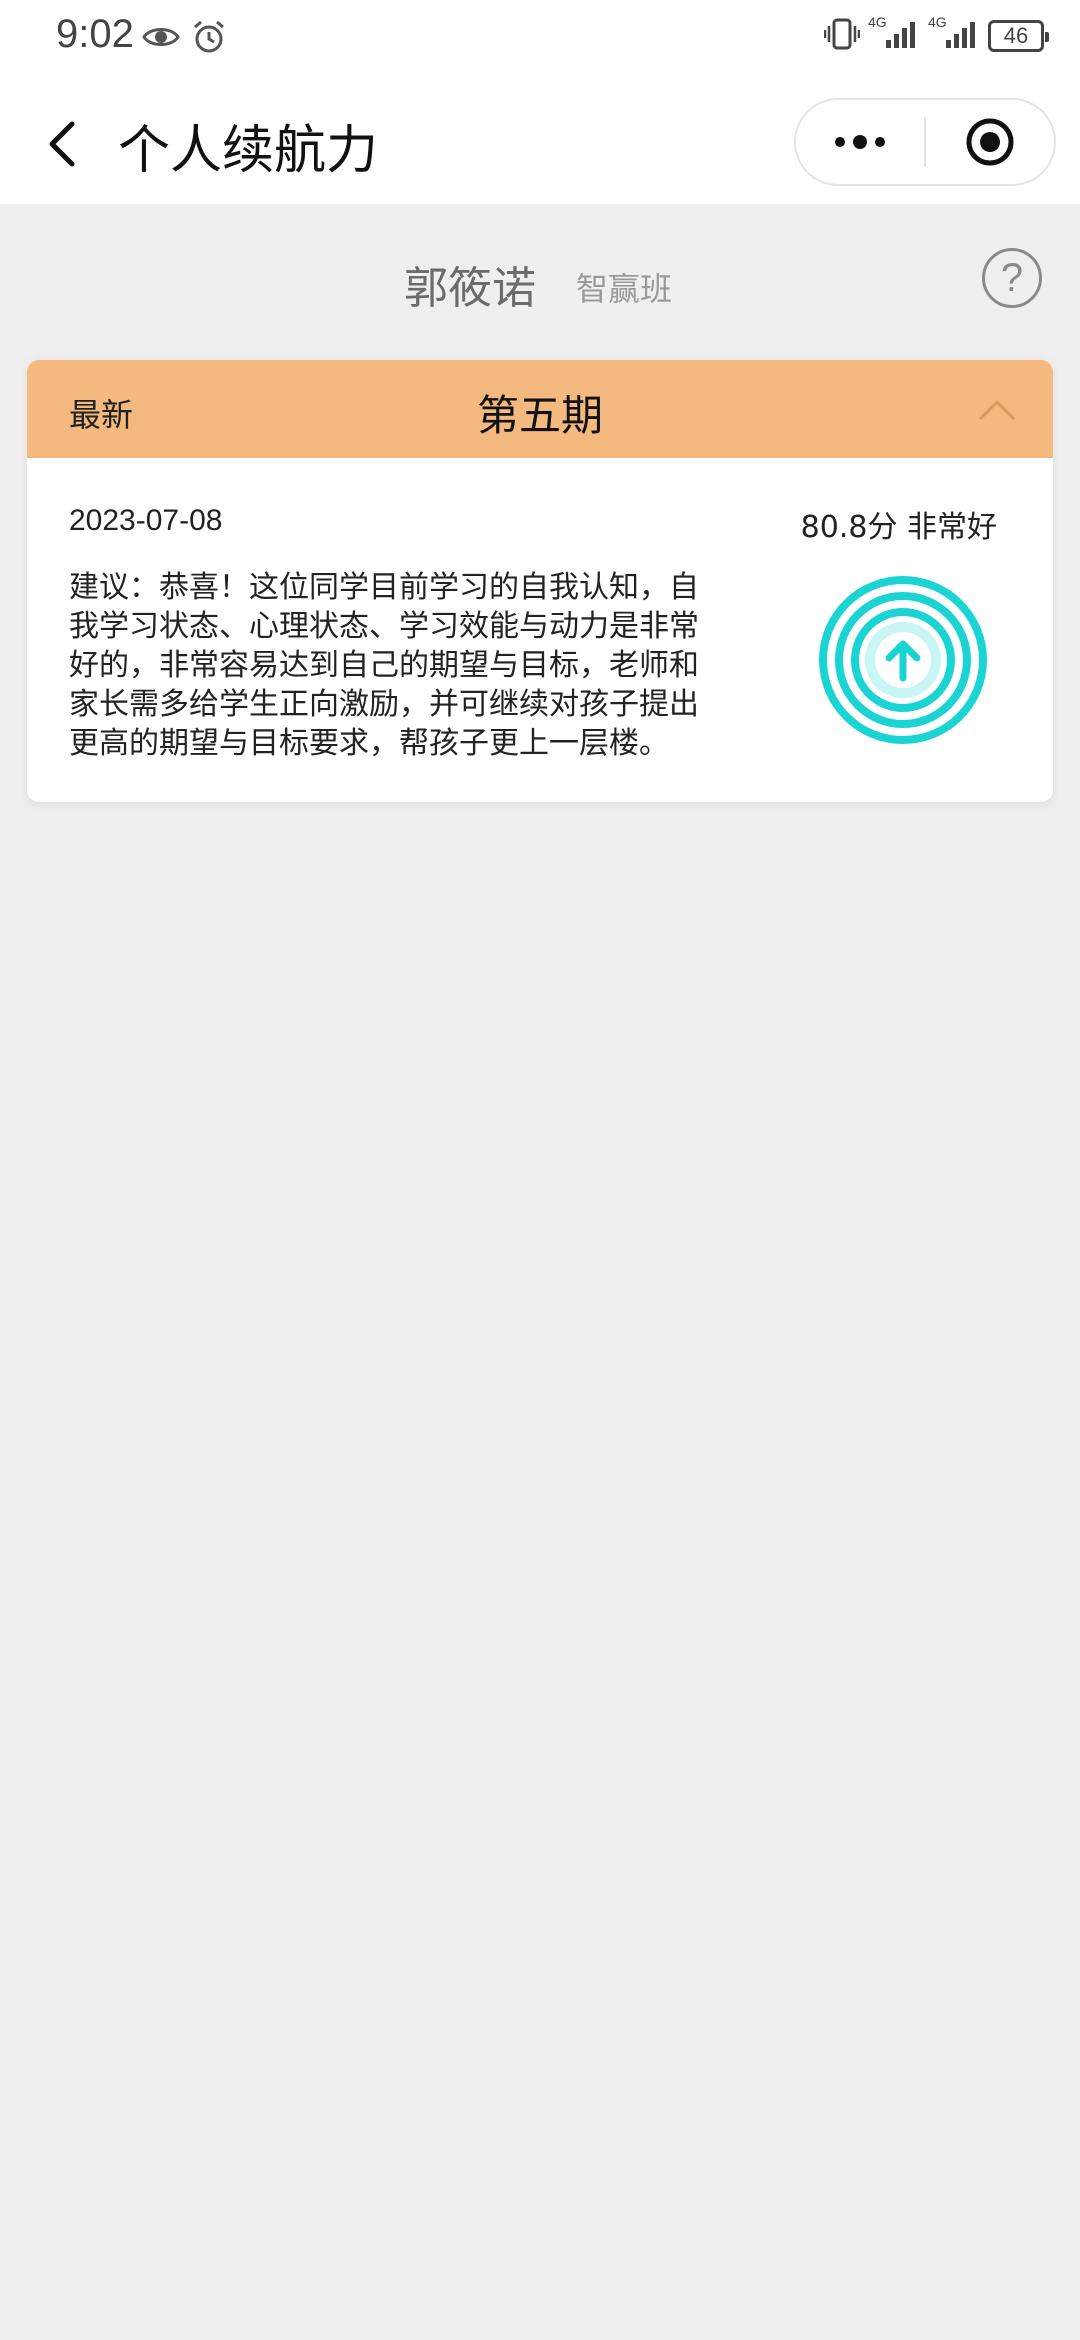  Describe the element at coordinates (894, 35) in the screenshot. I see `signal-icon: 4G` at that location.